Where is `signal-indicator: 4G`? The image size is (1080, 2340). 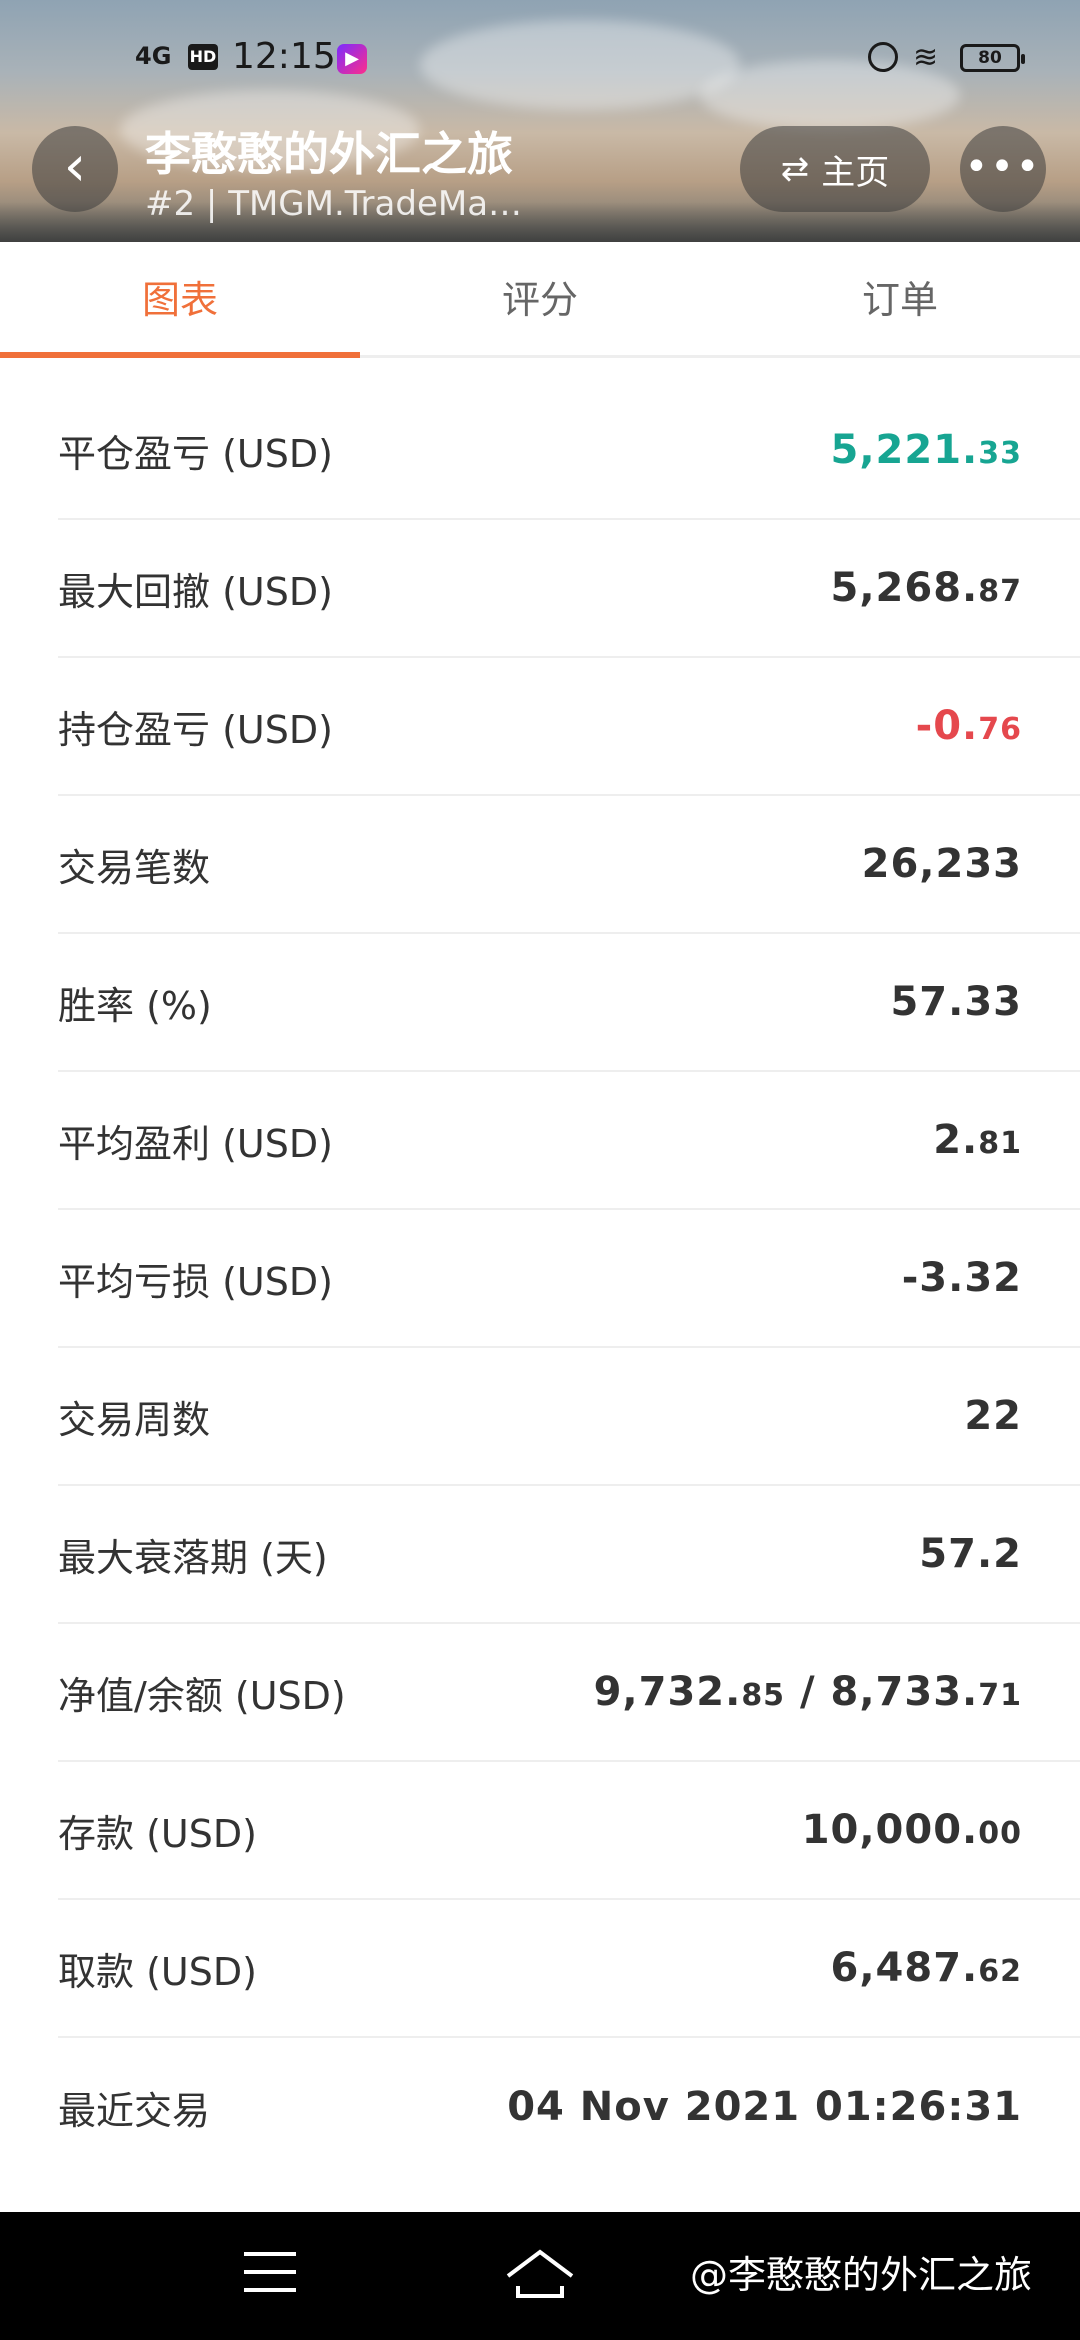
signal-indicator: 4G is located at coordinates (153, 56).